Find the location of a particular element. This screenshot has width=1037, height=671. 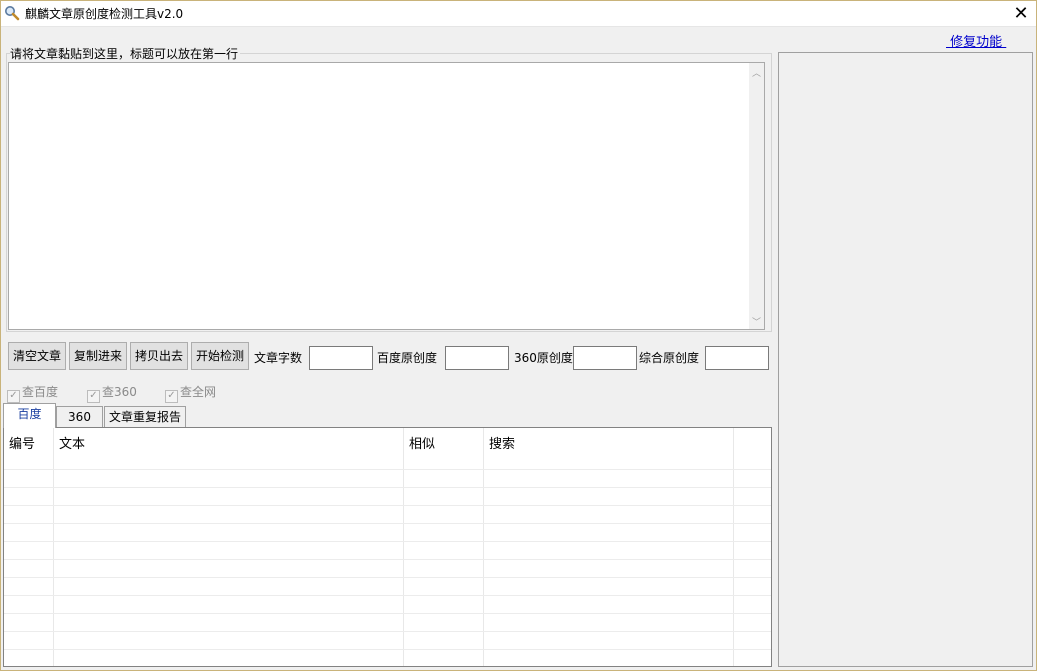

s360-originality-field is located at coordinates (605, 358).